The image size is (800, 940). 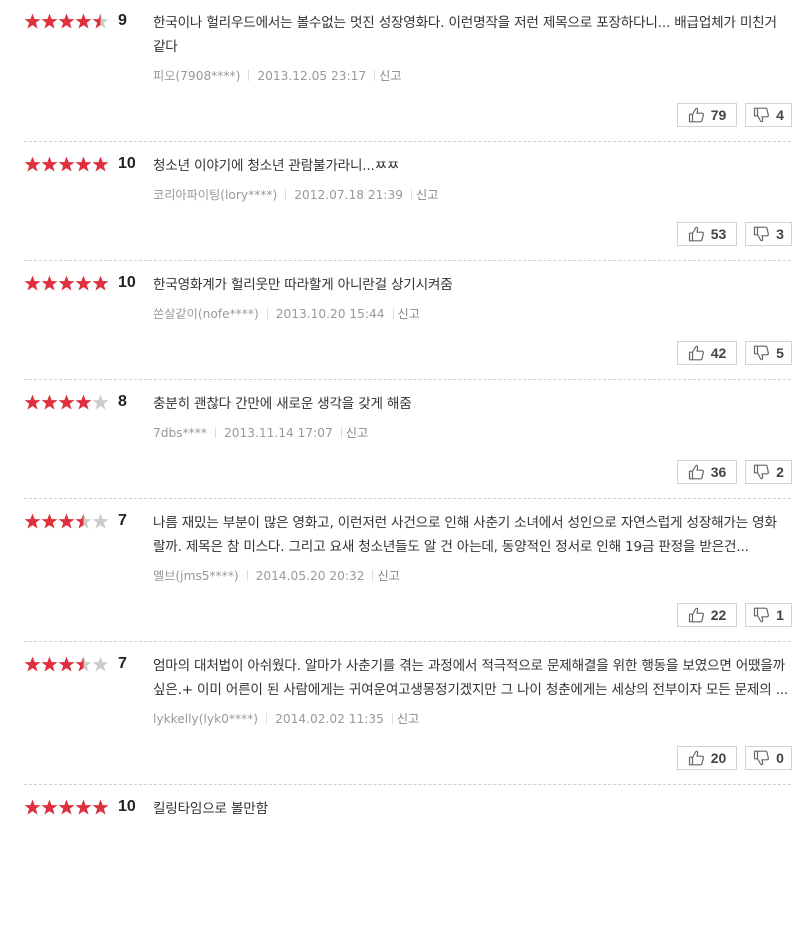 What do you see at coordinates (400, 803) in the screenshot?
I see `review-item: 10 킬링타임으로 볼만함` at bounding box center [400, 803].